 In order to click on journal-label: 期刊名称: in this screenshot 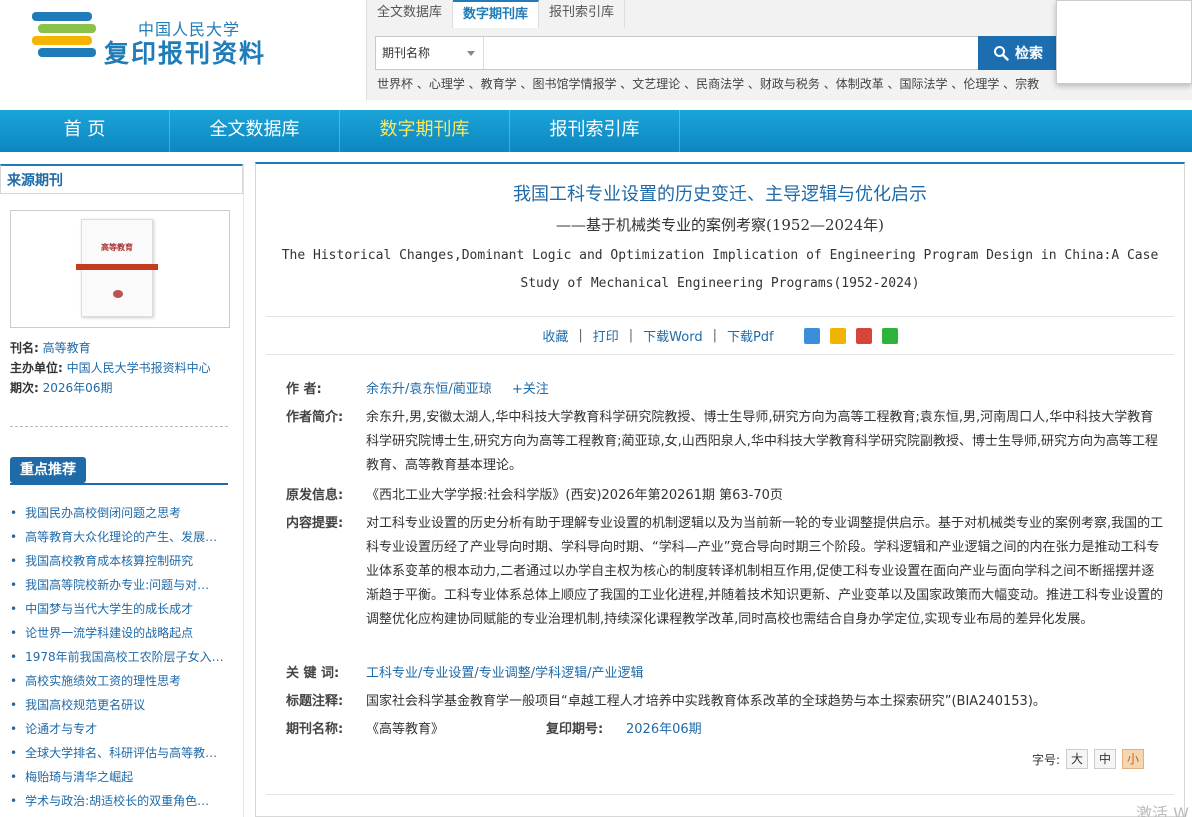, I will do `click(315, 729)`.